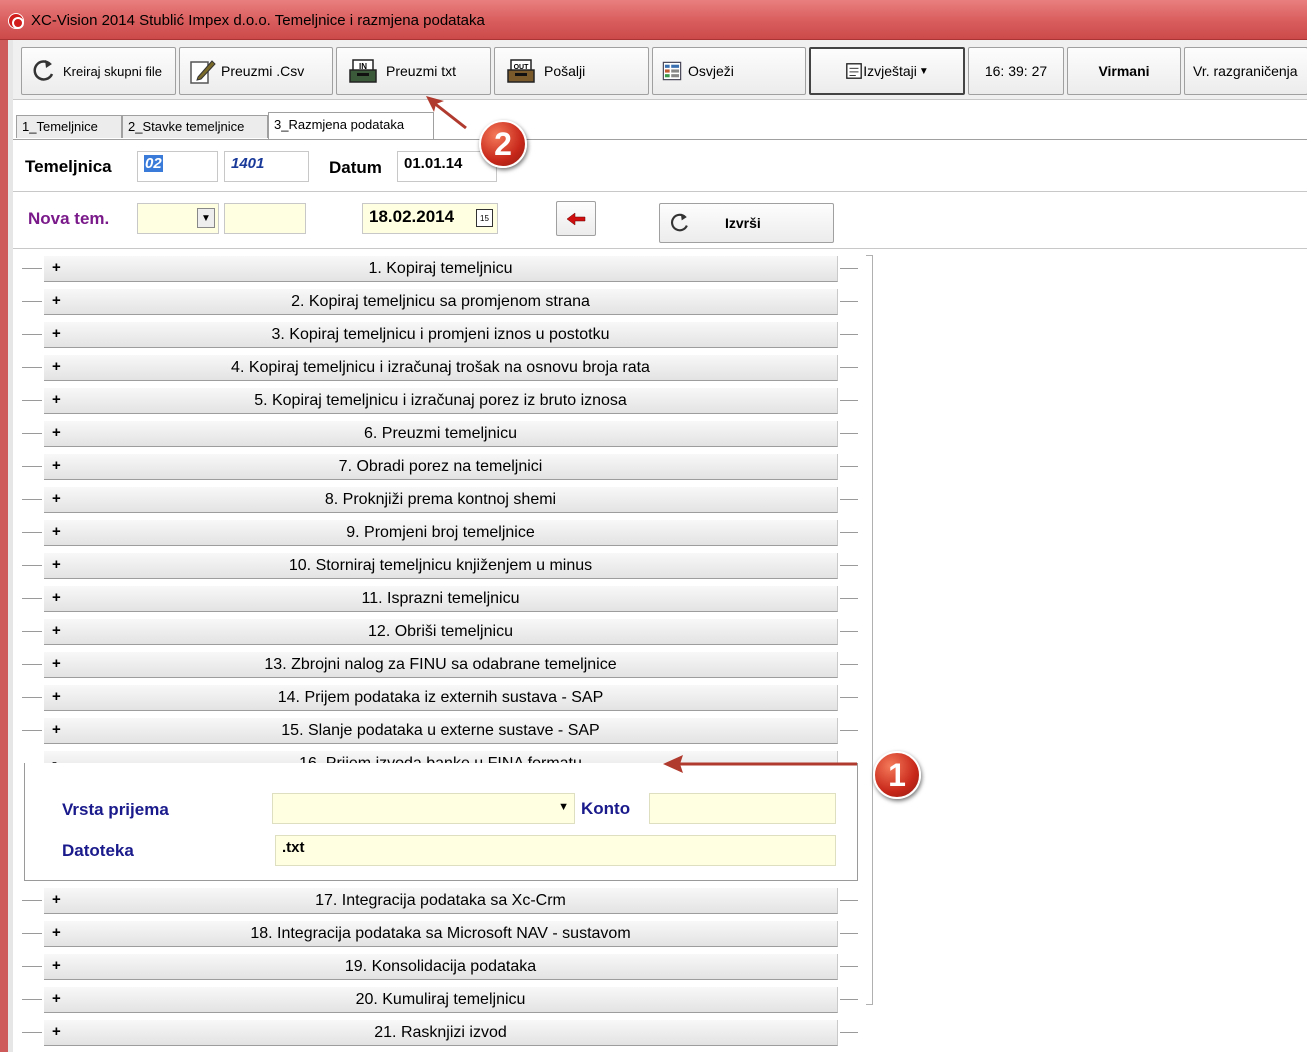 The image size is (1307, 1052). What do you see at coordinates (178, 218) in the screenshot?
I see `nova-tem-select: ▼` at bounding box center [178, 218].